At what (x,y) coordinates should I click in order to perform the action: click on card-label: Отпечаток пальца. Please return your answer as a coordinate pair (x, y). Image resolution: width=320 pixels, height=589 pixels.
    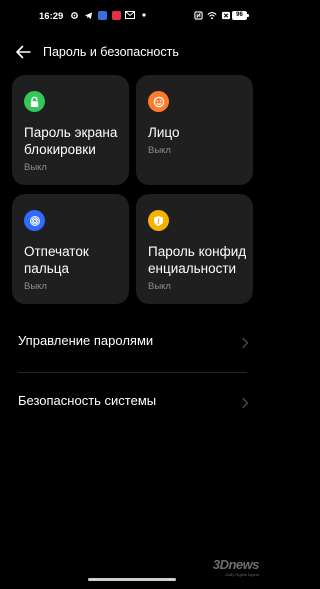
    Looking at the image, I should click on (56, 260).